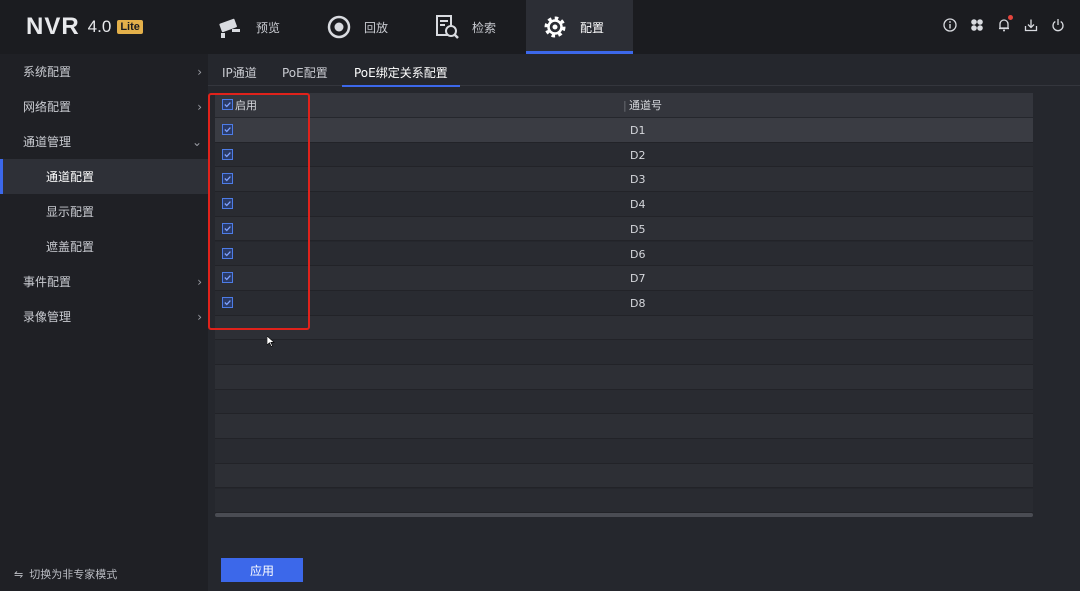 The image size is (1080, 591). What do you see at coordinates (239, 72) in the screenshot?
I see `tab-ip-channel: IP通道` at bounding box center [239, 72].